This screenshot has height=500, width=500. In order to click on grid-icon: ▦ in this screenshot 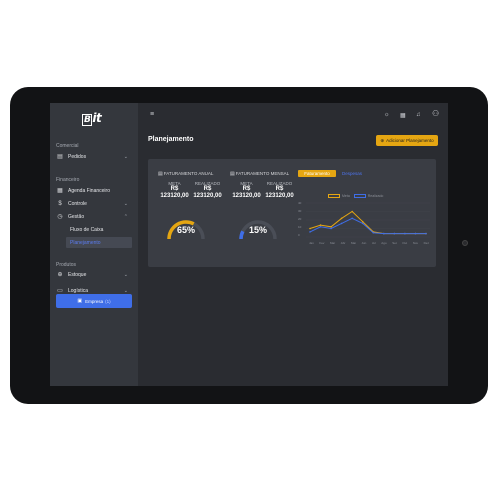, I will do `click(403, 115)`.